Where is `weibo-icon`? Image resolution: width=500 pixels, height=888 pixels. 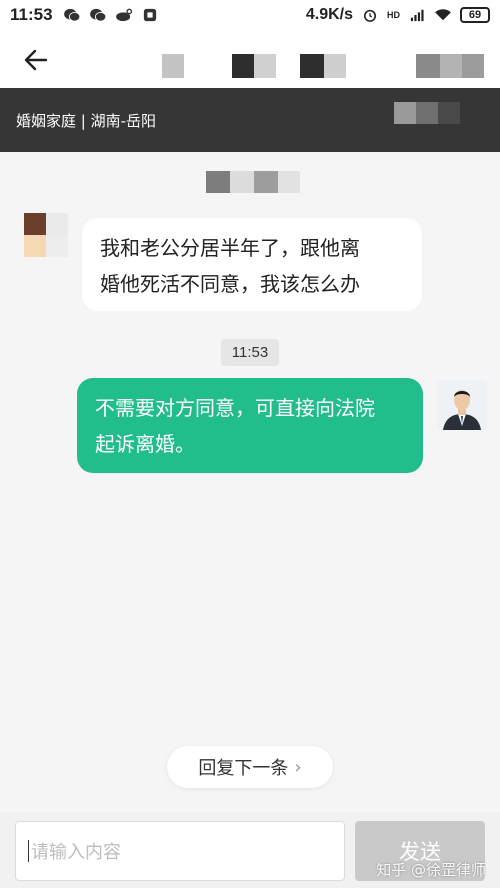
weibo-icon is located at coordinates (123, 15).